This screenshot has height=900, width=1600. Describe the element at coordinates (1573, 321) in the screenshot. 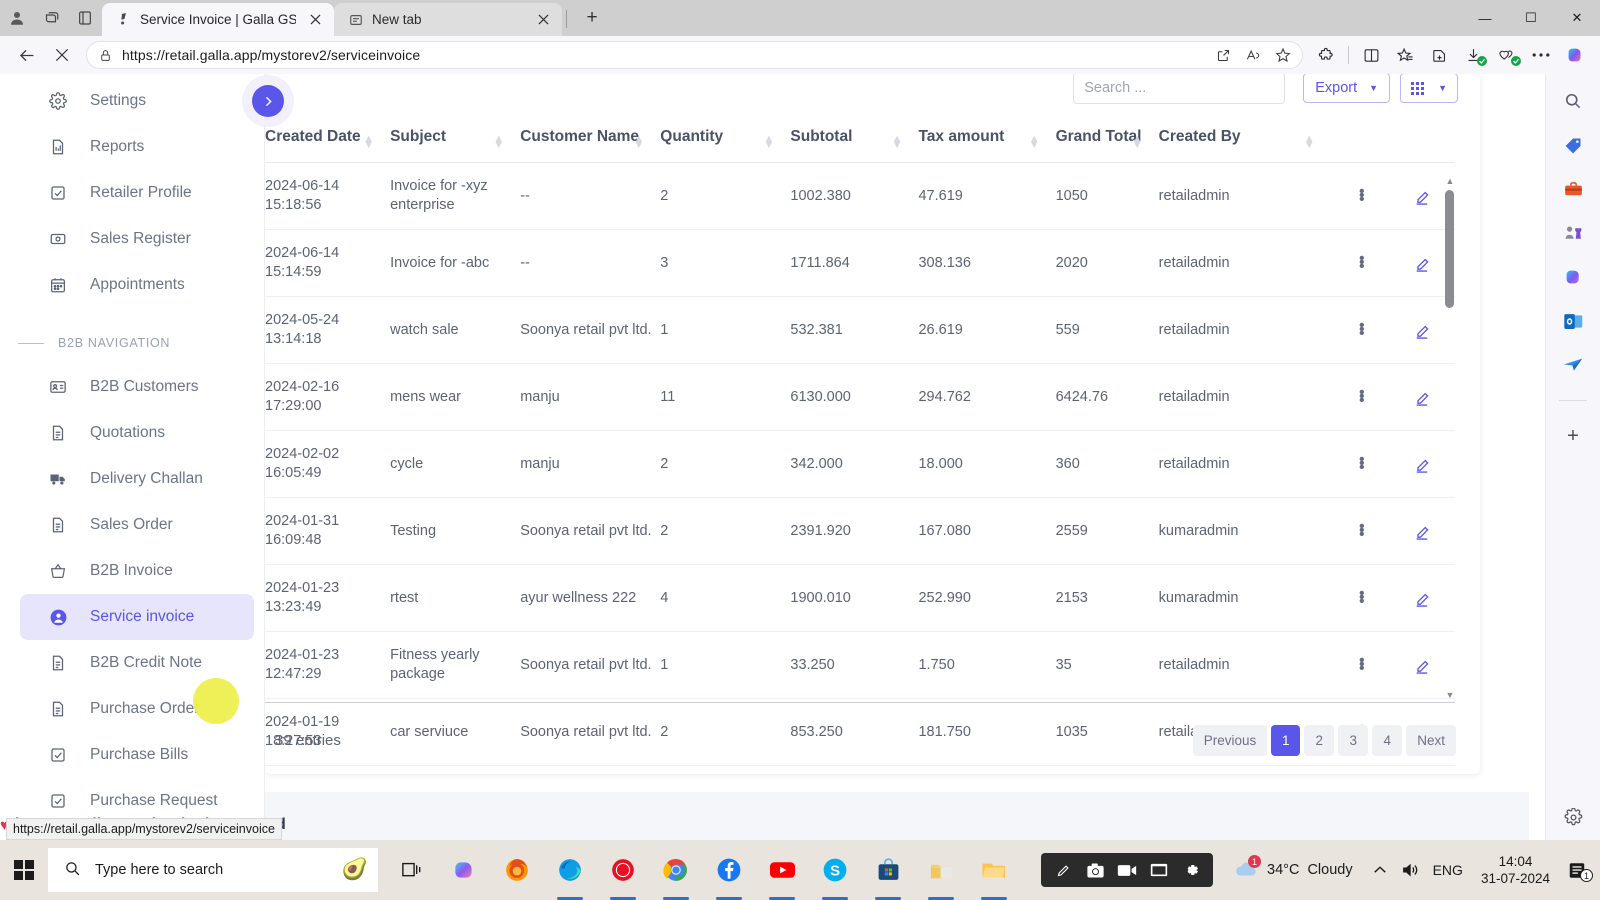

I see `outlook-icon` at that location.